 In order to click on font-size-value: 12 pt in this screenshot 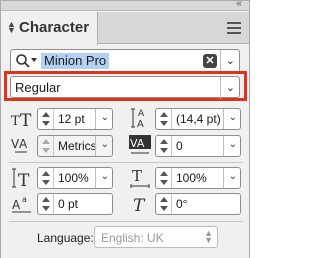, I will do `click(71, 119)`.